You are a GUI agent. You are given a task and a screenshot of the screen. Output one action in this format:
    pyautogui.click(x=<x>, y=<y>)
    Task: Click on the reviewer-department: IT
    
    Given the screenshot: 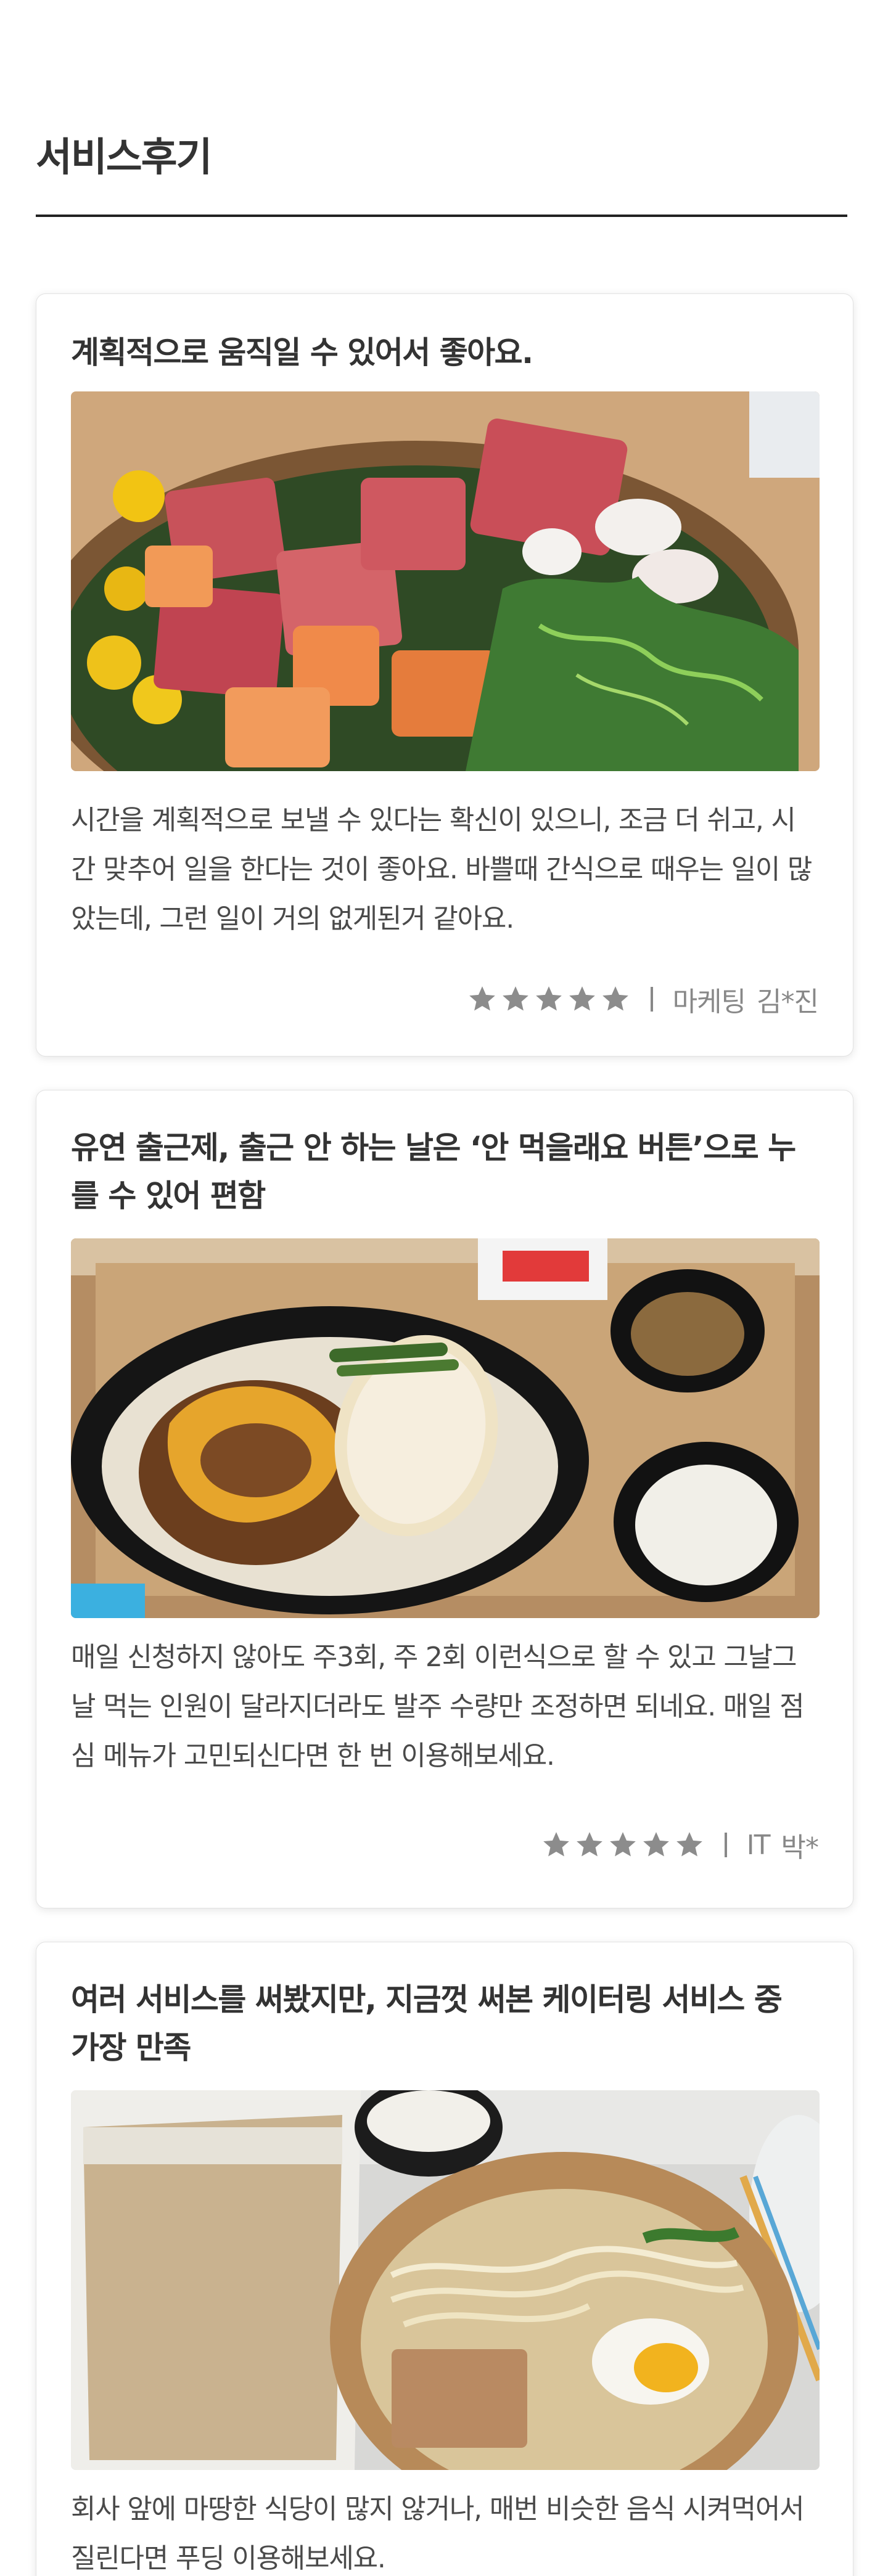 What is the action you would take?
    pyautogui.click(x=758, y=1845)
    